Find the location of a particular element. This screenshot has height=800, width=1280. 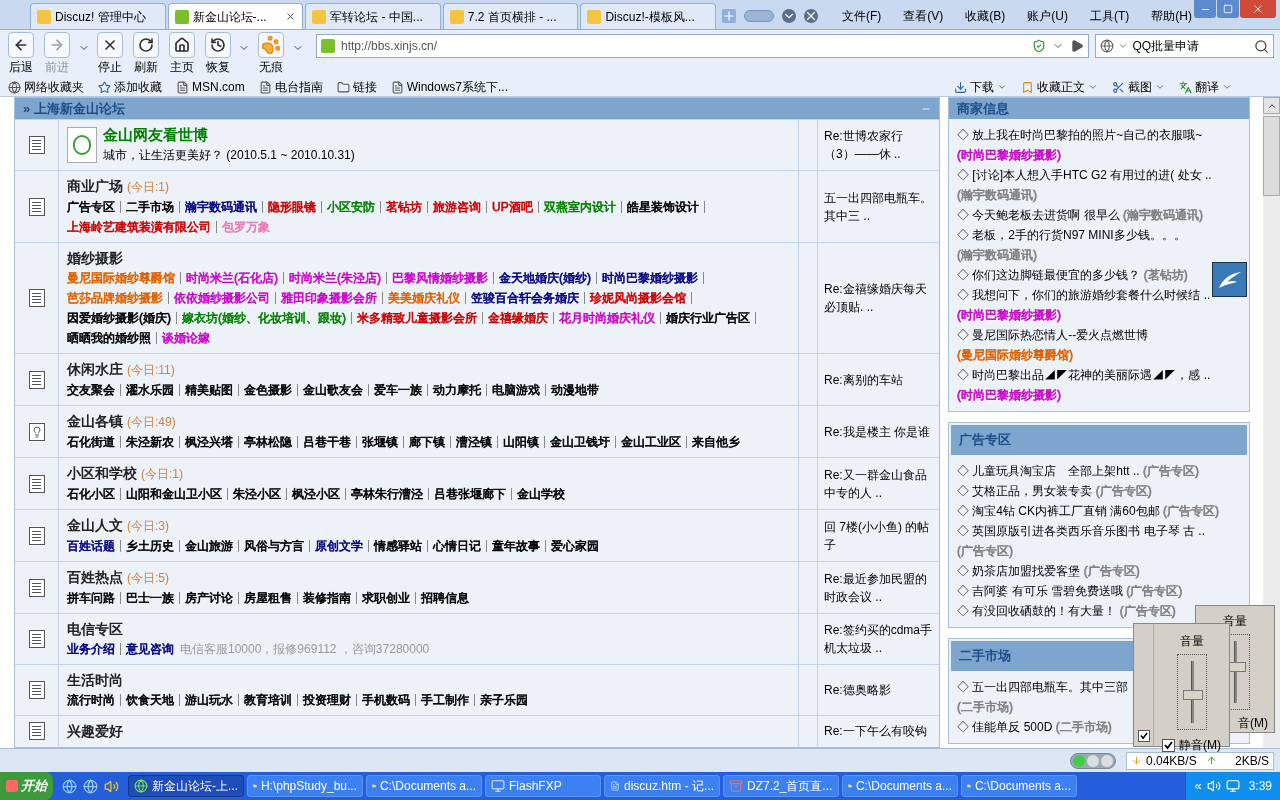

post-link: ◇ 英国原版引进各类西乐音乐图书 电子琴 古 .. is located at coordinates (1081, 531).